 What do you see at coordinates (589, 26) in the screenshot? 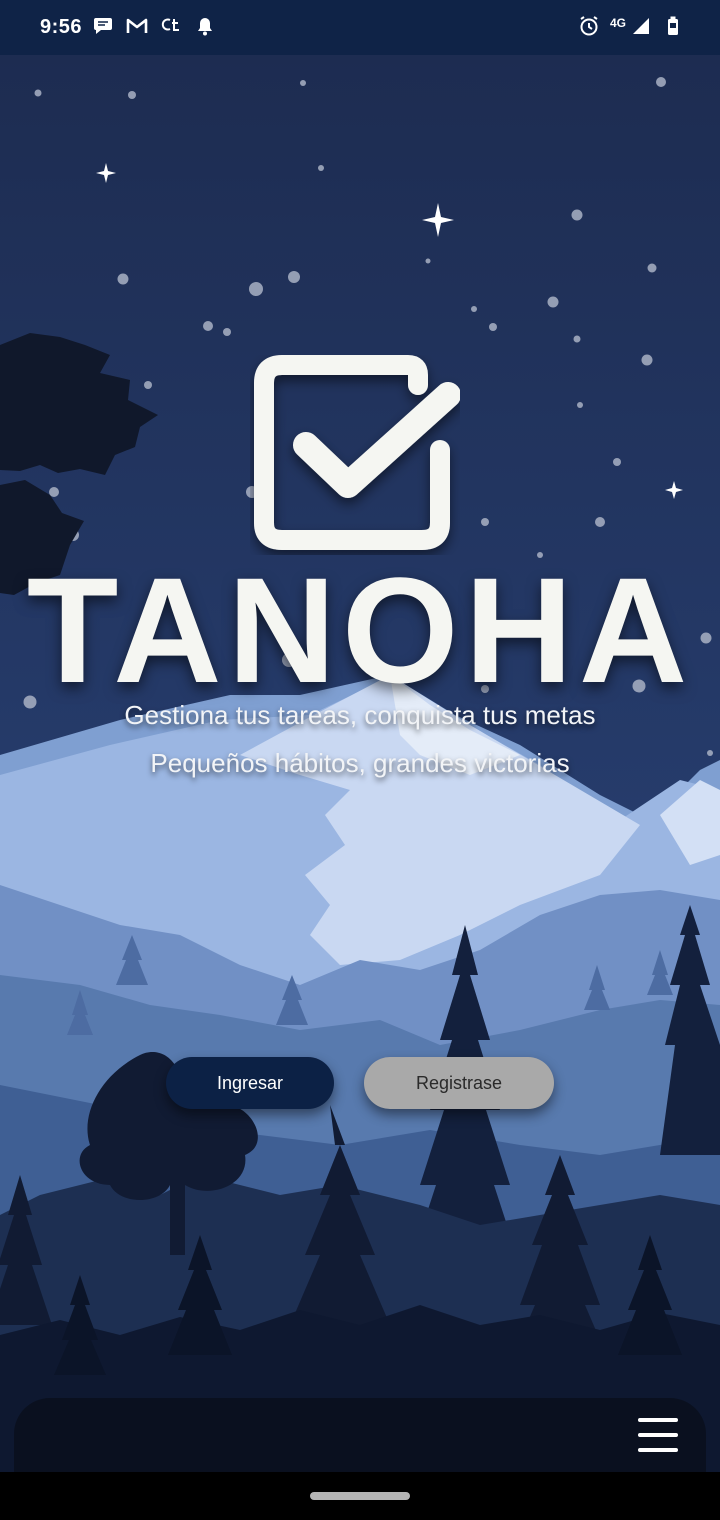
I see `alarm-icon` at bounding box center [589, 26].